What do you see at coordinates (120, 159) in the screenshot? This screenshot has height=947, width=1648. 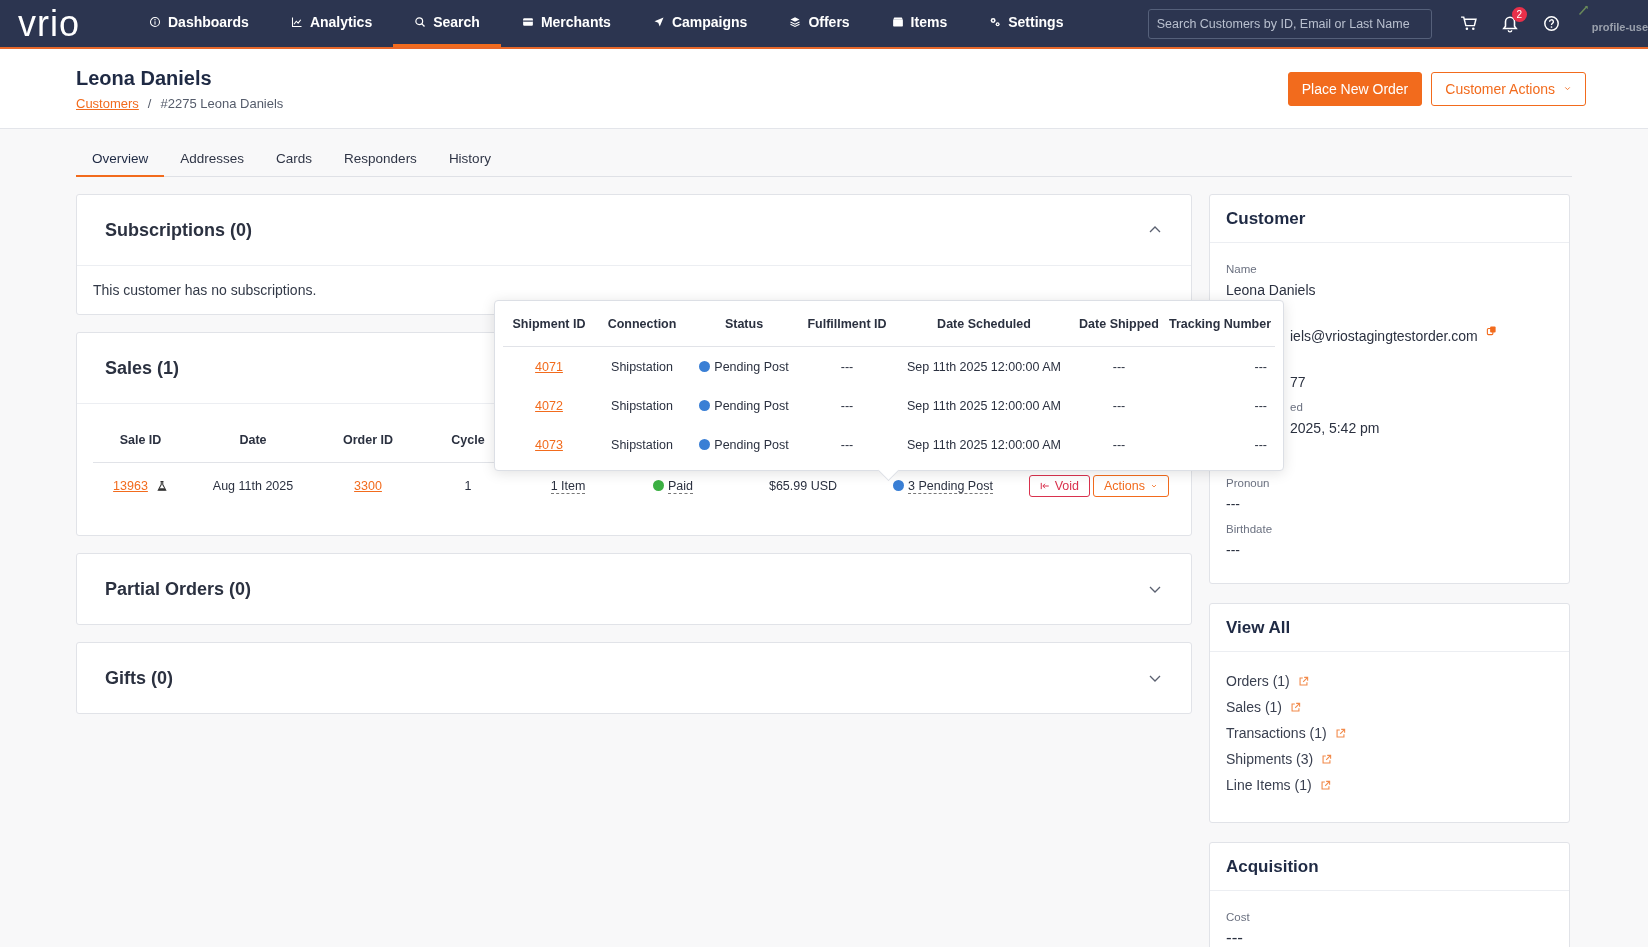 I see `tab: Overview` at bounding box center [120, 159].